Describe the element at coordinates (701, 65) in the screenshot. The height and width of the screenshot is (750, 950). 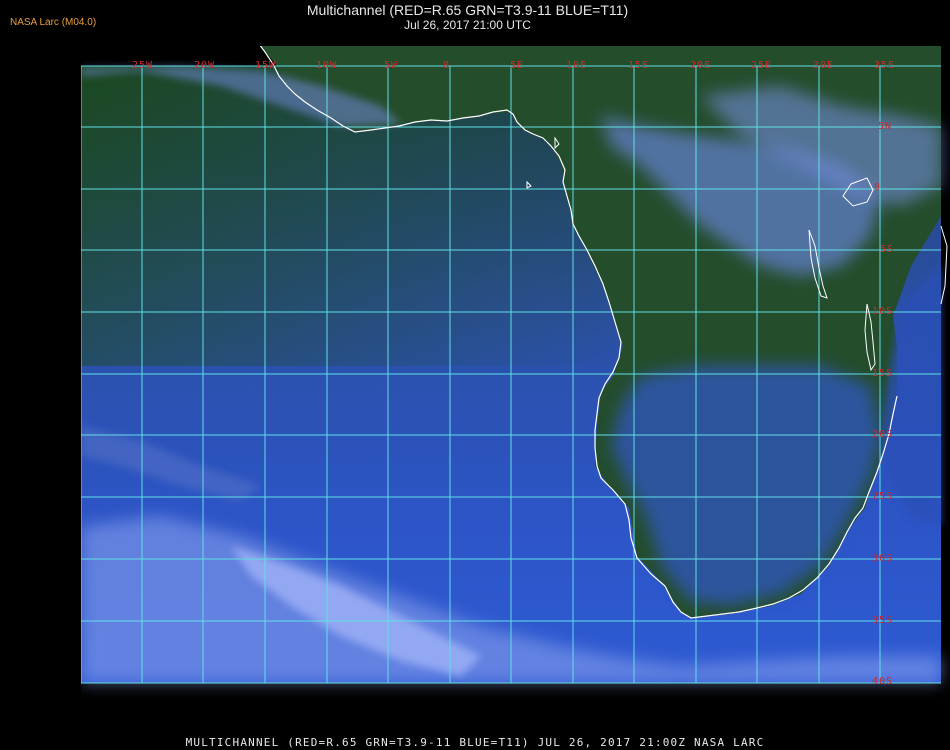
I see `lon-label-20e: 20E` at that location.